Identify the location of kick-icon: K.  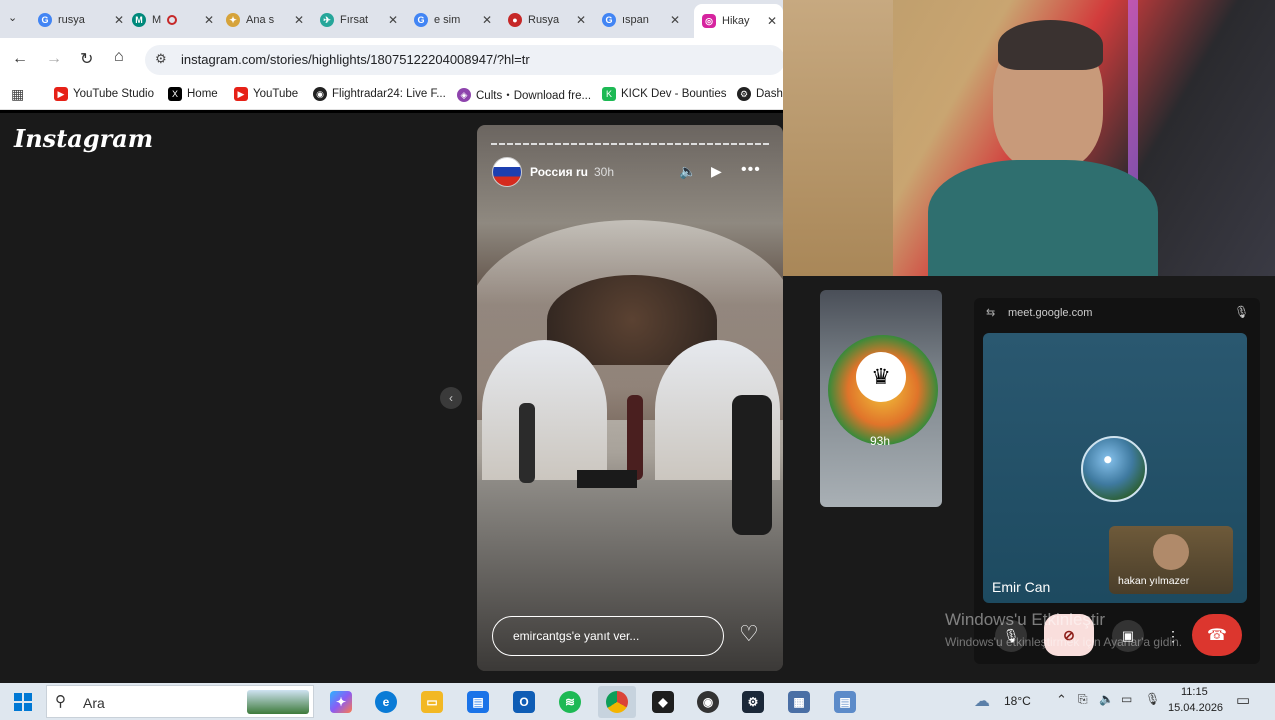
(609, 94).